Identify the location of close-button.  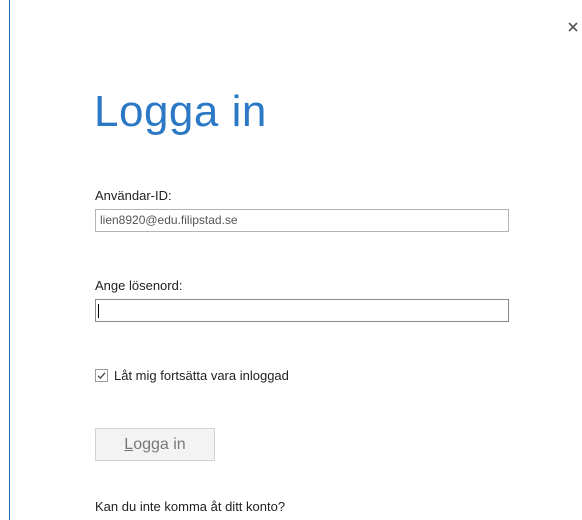
(573, 27).